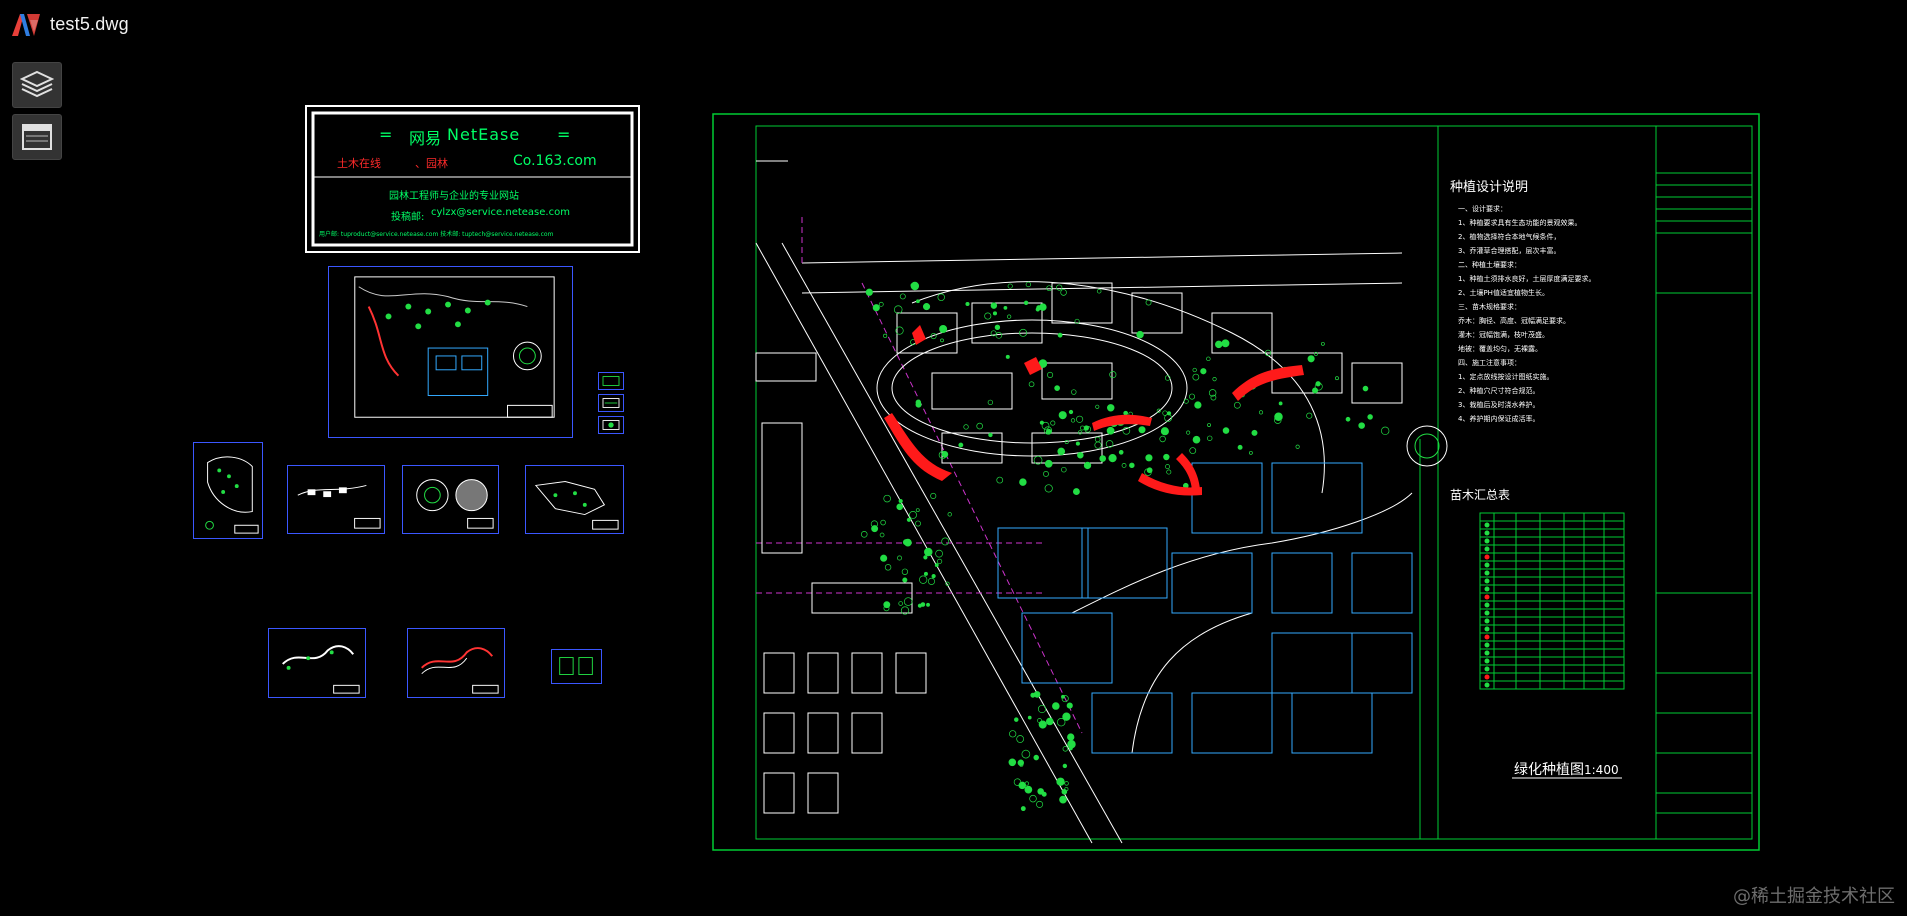 Image resolution: width=1907 pixels, height=916 pixels. What do you see at coordinates (1489, 264) in the screenshot?
I see `note-line: 二、种植土壤要求：` at bounding box center [1489, 264].